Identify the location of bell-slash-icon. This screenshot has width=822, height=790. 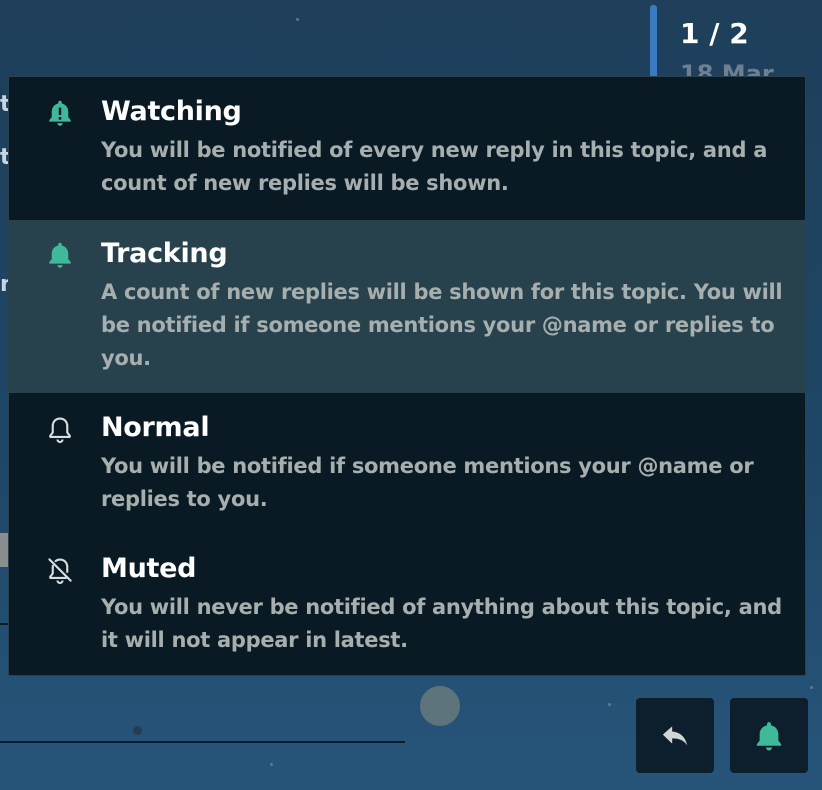
(60, 571).